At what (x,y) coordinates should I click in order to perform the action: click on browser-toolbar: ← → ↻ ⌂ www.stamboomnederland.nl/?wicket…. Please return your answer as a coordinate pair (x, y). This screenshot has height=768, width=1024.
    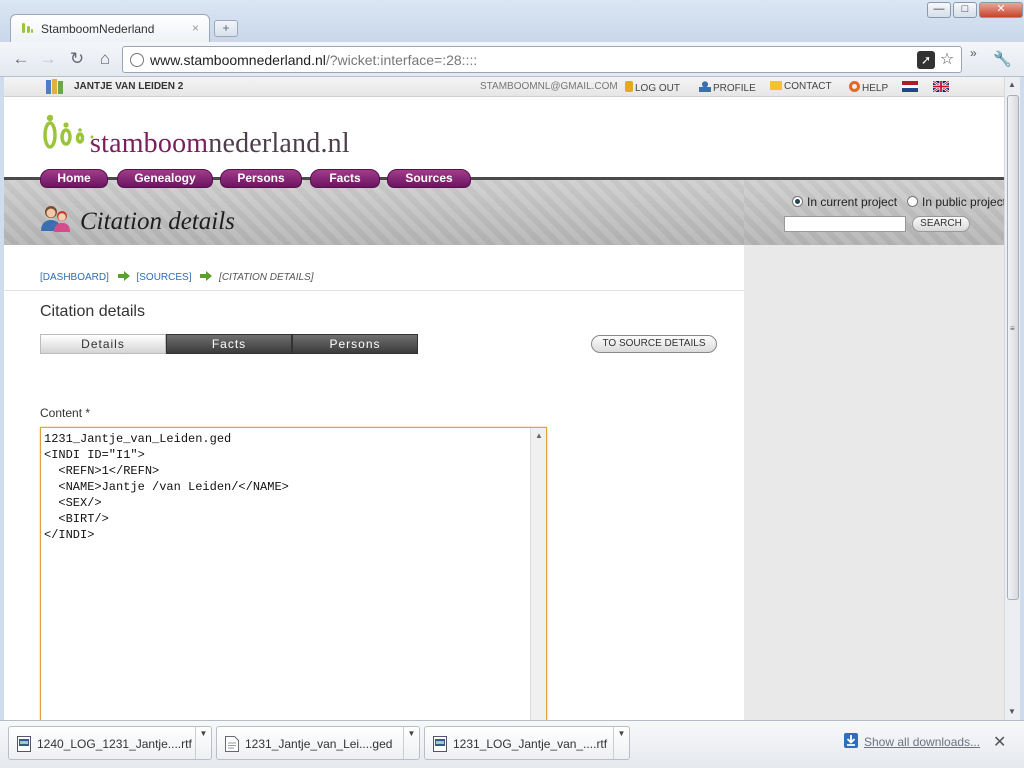
    Looking at the image, I should click on (512, 59).